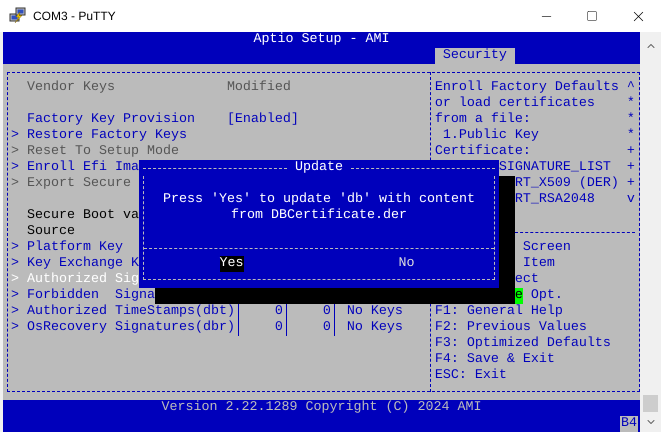  Describe the element at coordinates (130, 312) in the screenshot. I see `menu-item: Authorized TimeStamps(dbt)` at that location.